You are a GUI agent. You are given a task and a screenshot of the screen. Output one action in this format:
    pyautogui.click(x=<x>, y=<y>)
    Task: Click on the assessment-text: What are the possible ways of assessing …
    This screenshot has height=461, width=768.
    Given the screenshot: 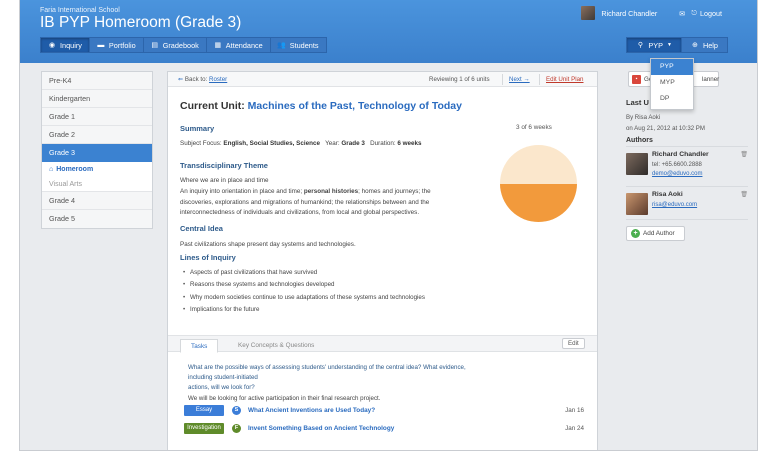 What is the action you would take?
    pyautogui.click(x=333, y=383)
    